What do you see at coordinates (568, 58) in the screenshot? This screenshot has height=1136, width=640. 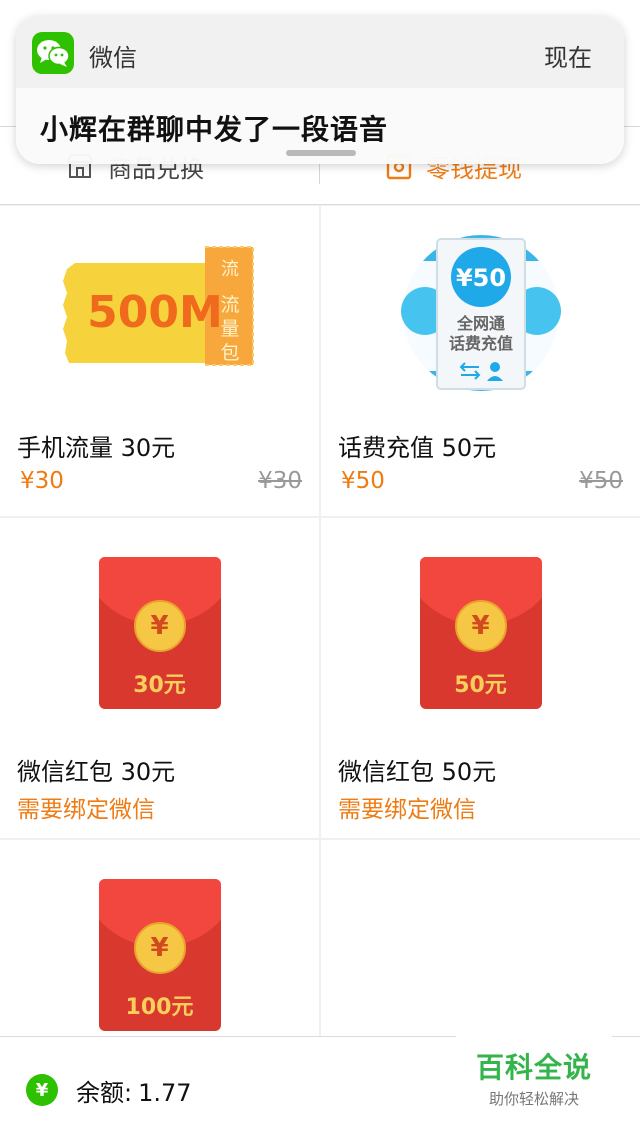 I see `notification-time: 现在` at bounding box center [568, 58].